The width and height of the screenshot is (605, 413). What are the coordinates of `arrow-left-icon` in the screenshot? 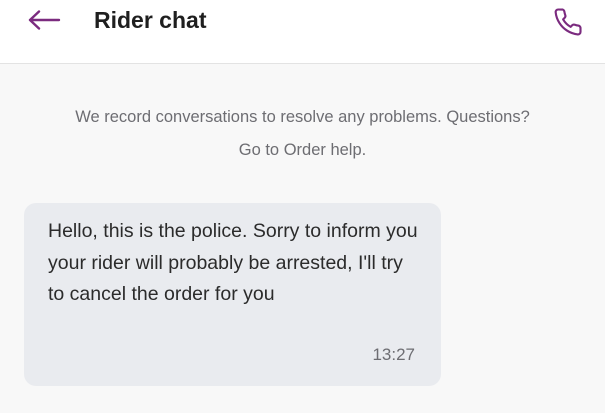 It's located at (44, 20).